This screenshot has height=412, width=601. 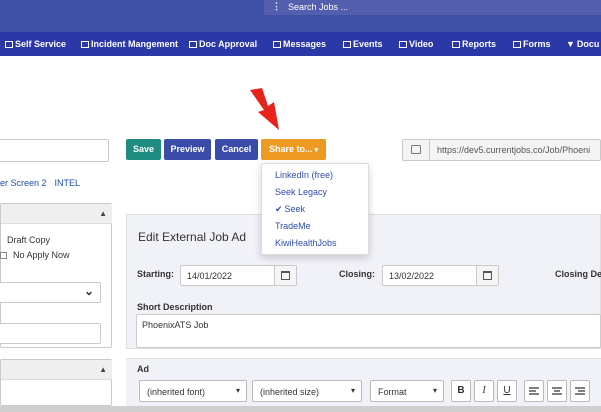 What do you see at coordinates (264, 109) in the screenshot?
I see `red-arrow-annotation` at bounding box center [264, 109].